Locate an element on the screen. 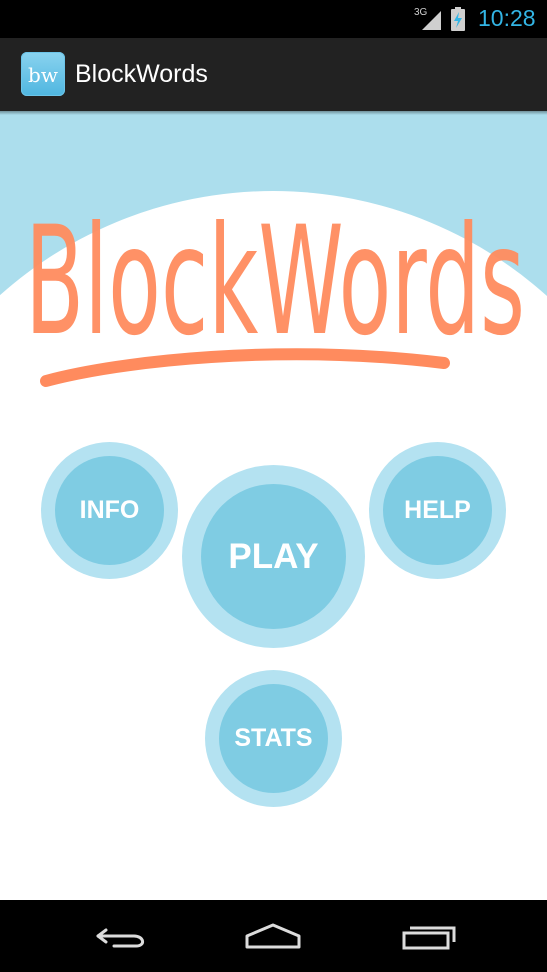 The width and height of the screenshot is (547, 972). stats-button-label: STATS is located at coordinates (273, 738).